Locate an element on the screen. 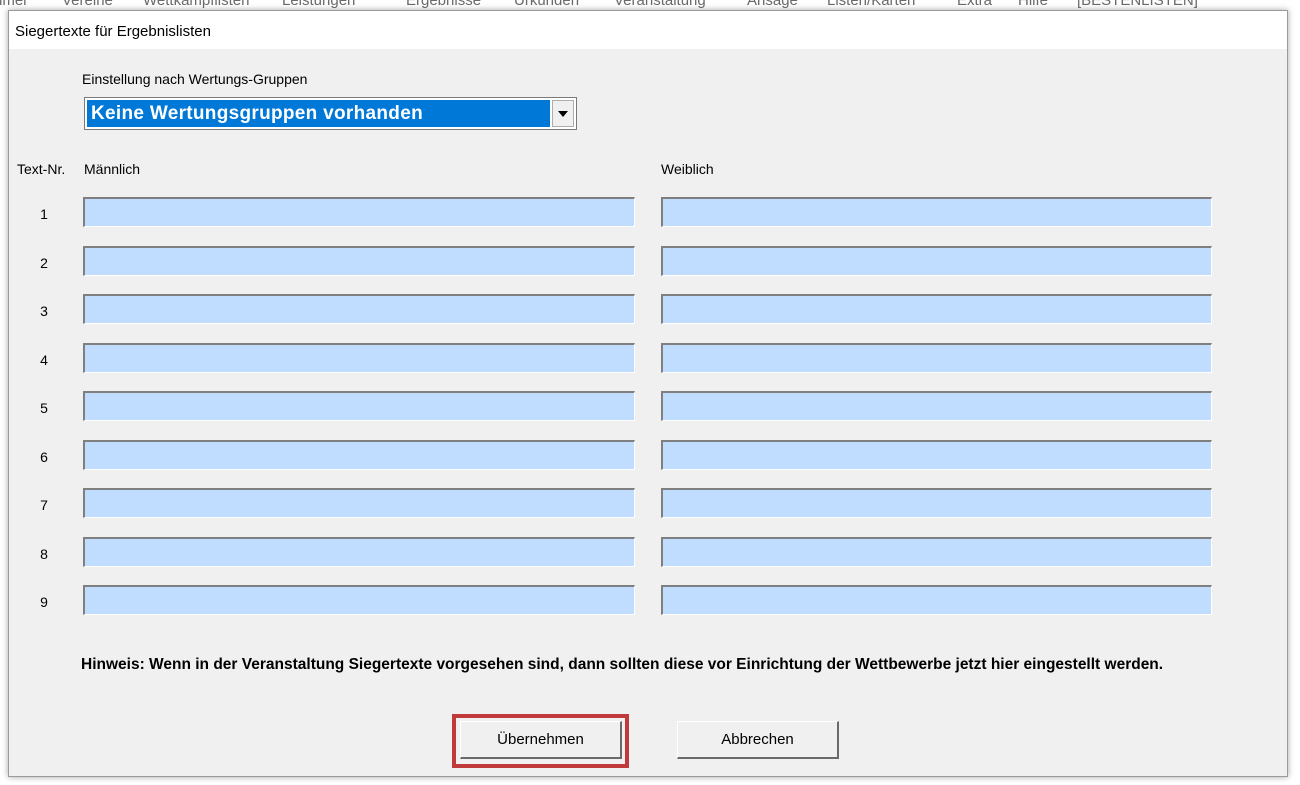 The width and height of the screenshot is (1300, 785). row-number: 4 is located at coordinates (44, 359).